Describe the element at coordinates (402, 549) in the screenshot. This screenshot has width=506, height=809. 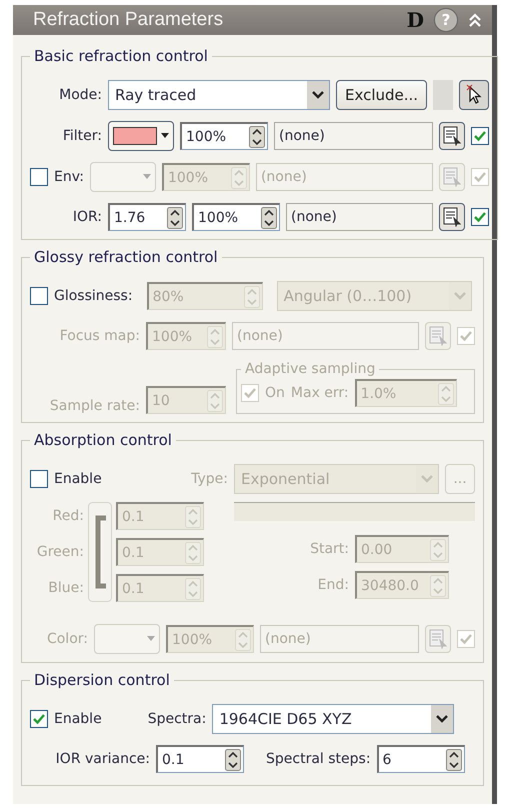
I see `number-field: 0.00` at that location.